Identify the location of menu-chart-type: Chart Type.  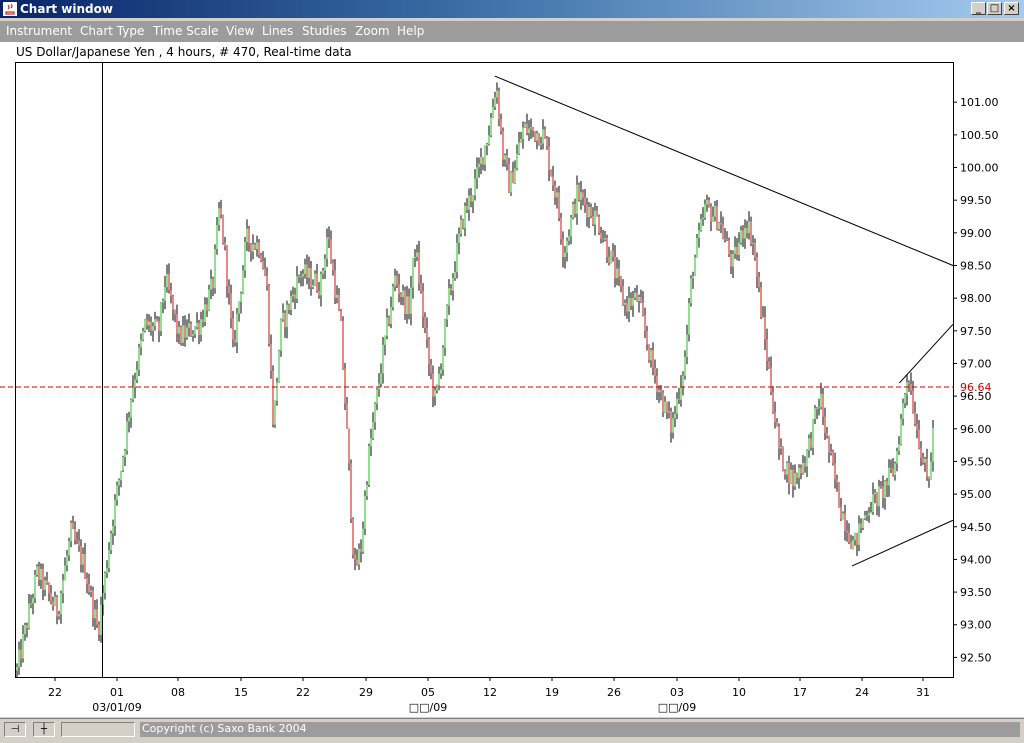
(112, 31).